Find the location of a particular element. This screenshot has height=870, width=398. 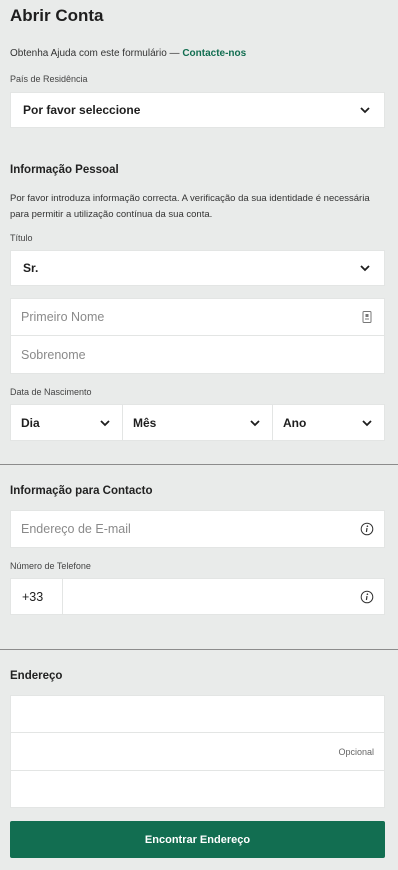

help-text: Obtenha Ajuda com este formulário — is located at coordinates (96, 53).